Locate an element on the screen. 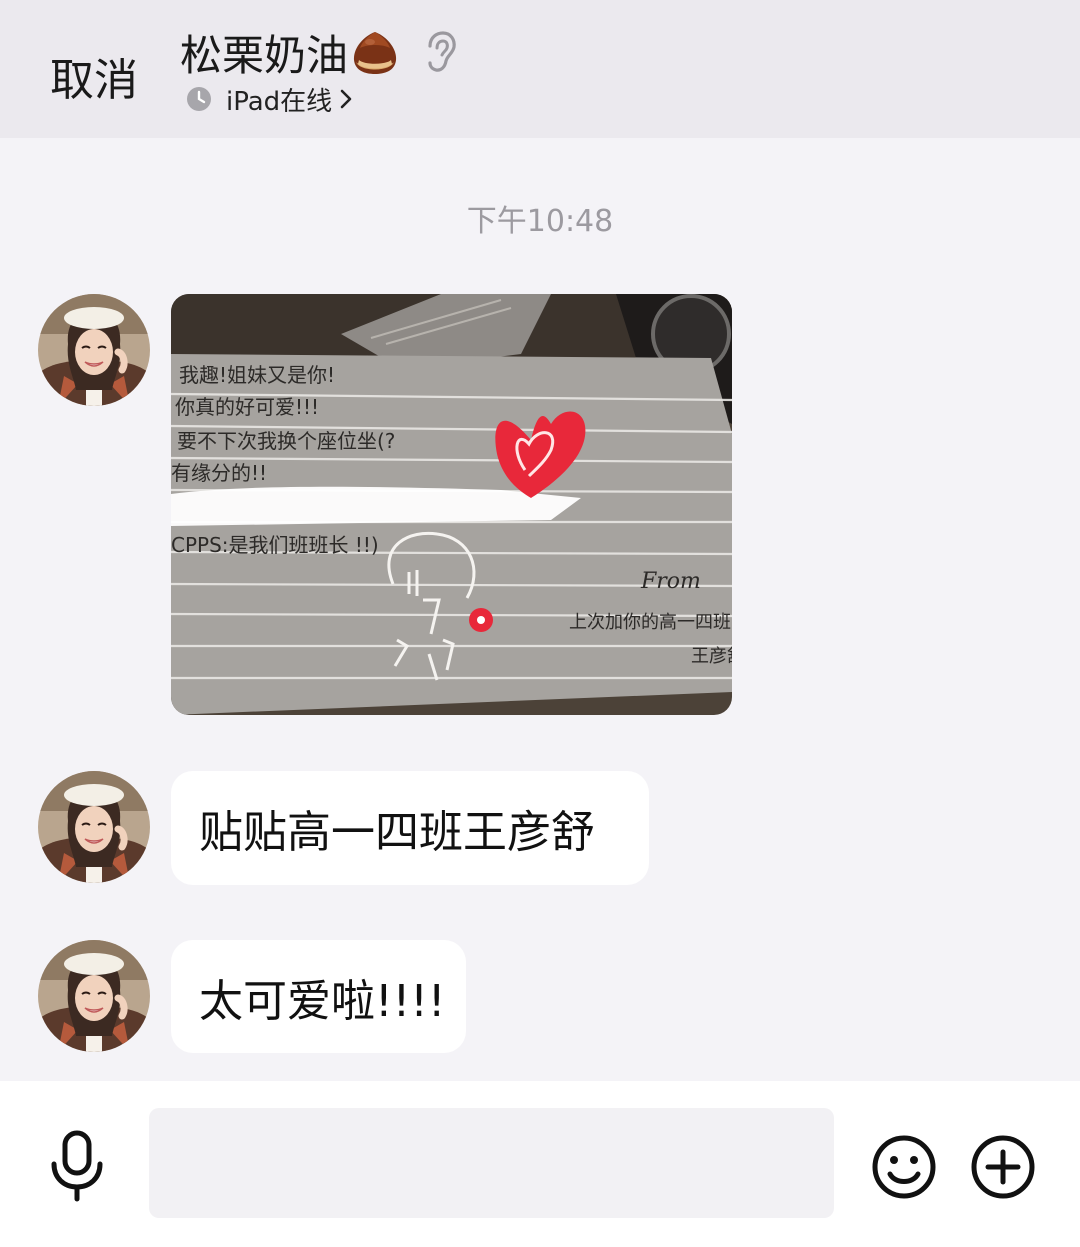 This screenshot has height=1247, width=1080. chevron-right-icon is located at coordinates (346, 99).